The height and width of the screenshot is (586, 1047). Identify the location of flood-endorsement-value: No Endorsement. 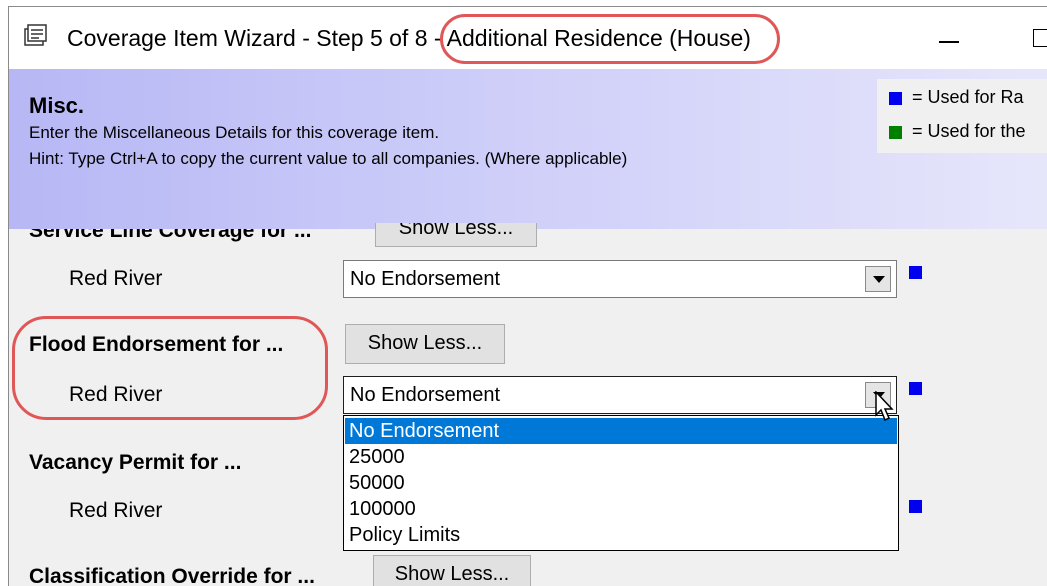
(425, 395).